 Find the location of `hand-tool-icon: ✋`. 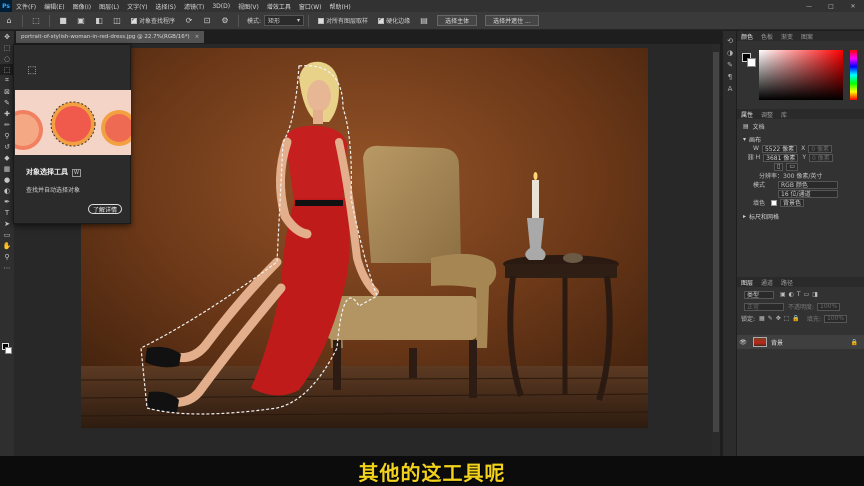

hand-tool-icon: ✋ is located at coordinates (7, 245).